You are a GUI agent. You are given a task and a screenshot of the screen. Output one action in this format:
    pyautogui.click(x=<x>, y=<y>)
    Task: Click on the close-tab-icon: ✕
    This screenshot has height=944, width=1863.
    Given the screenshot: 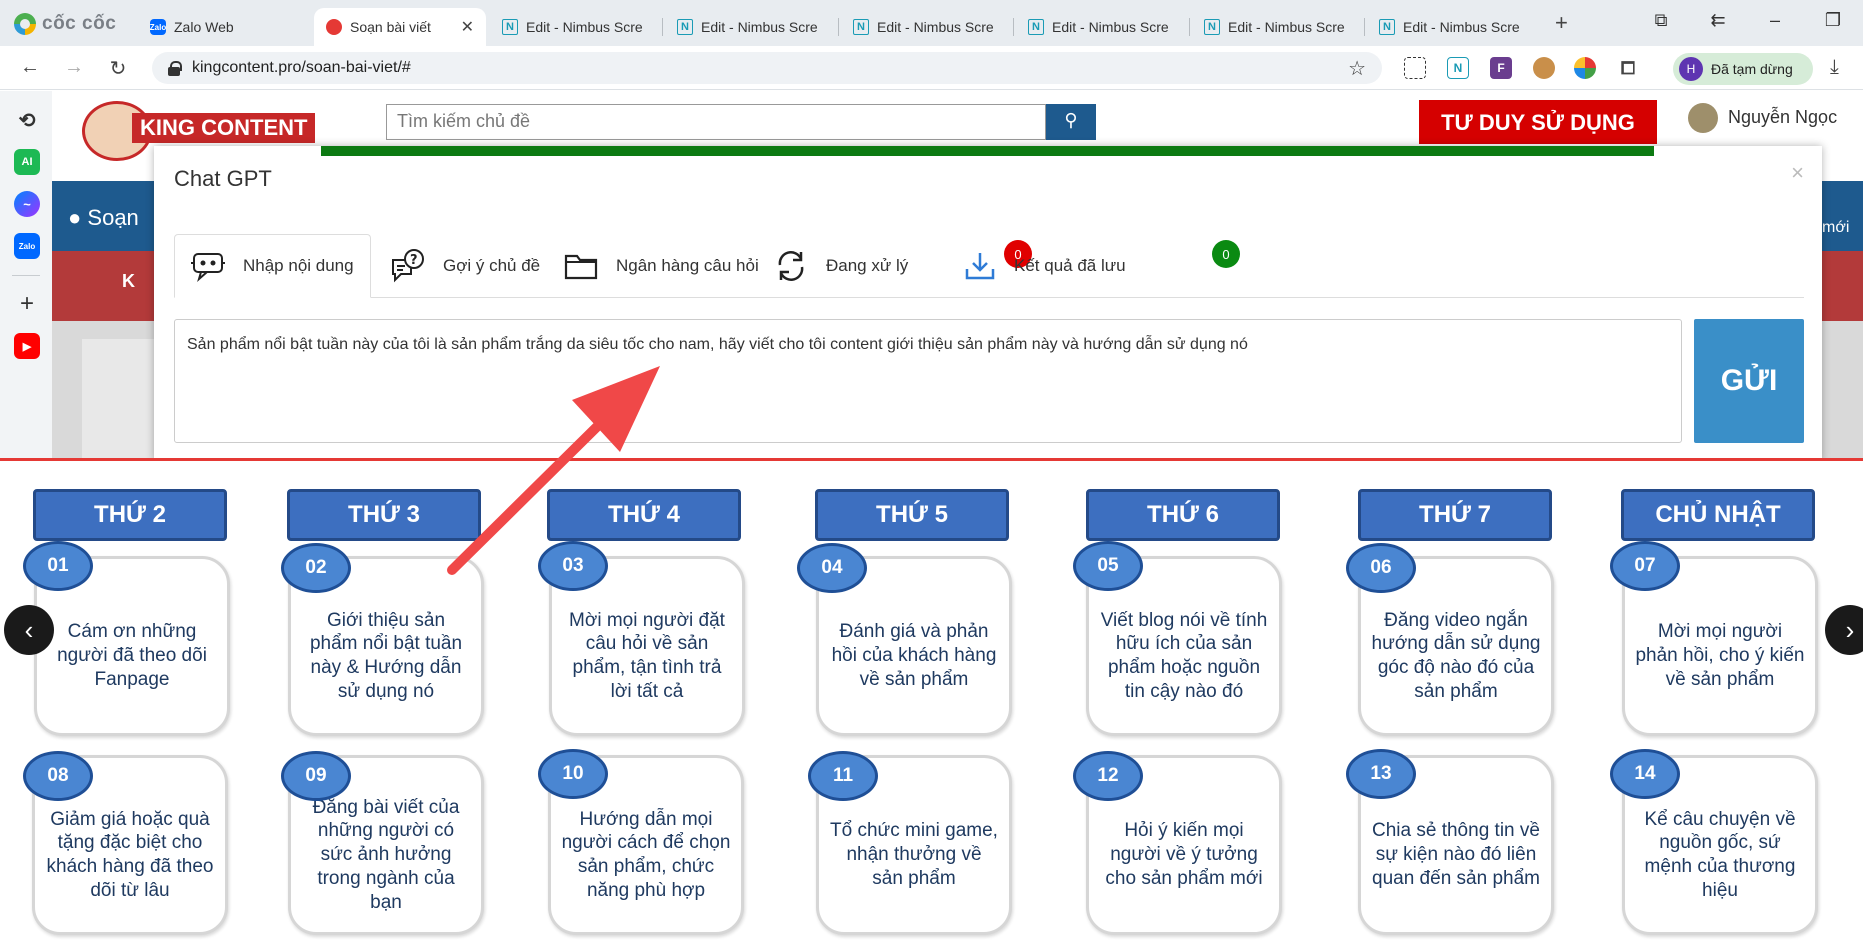 What is the action you would take?
    pyautogui.click(x=467, y=27)
    